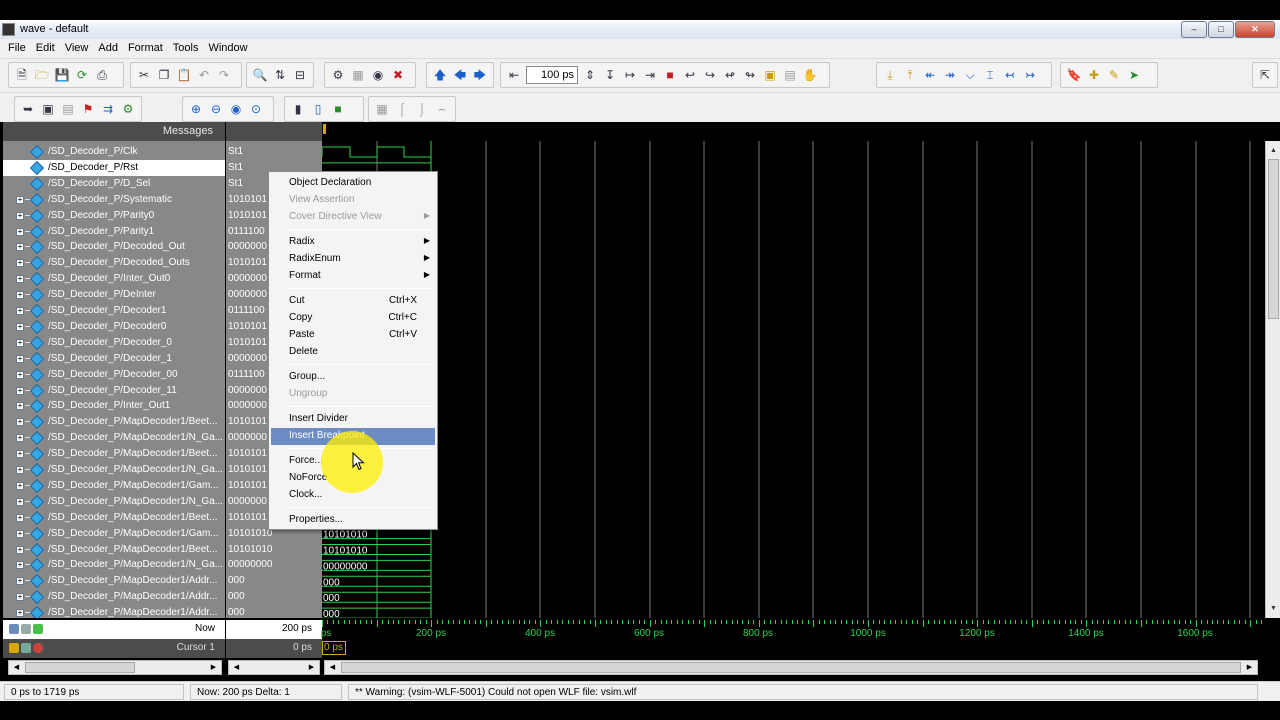  I want to click on menu-item-object-declaration: Object Declaration, so click(353, 183).